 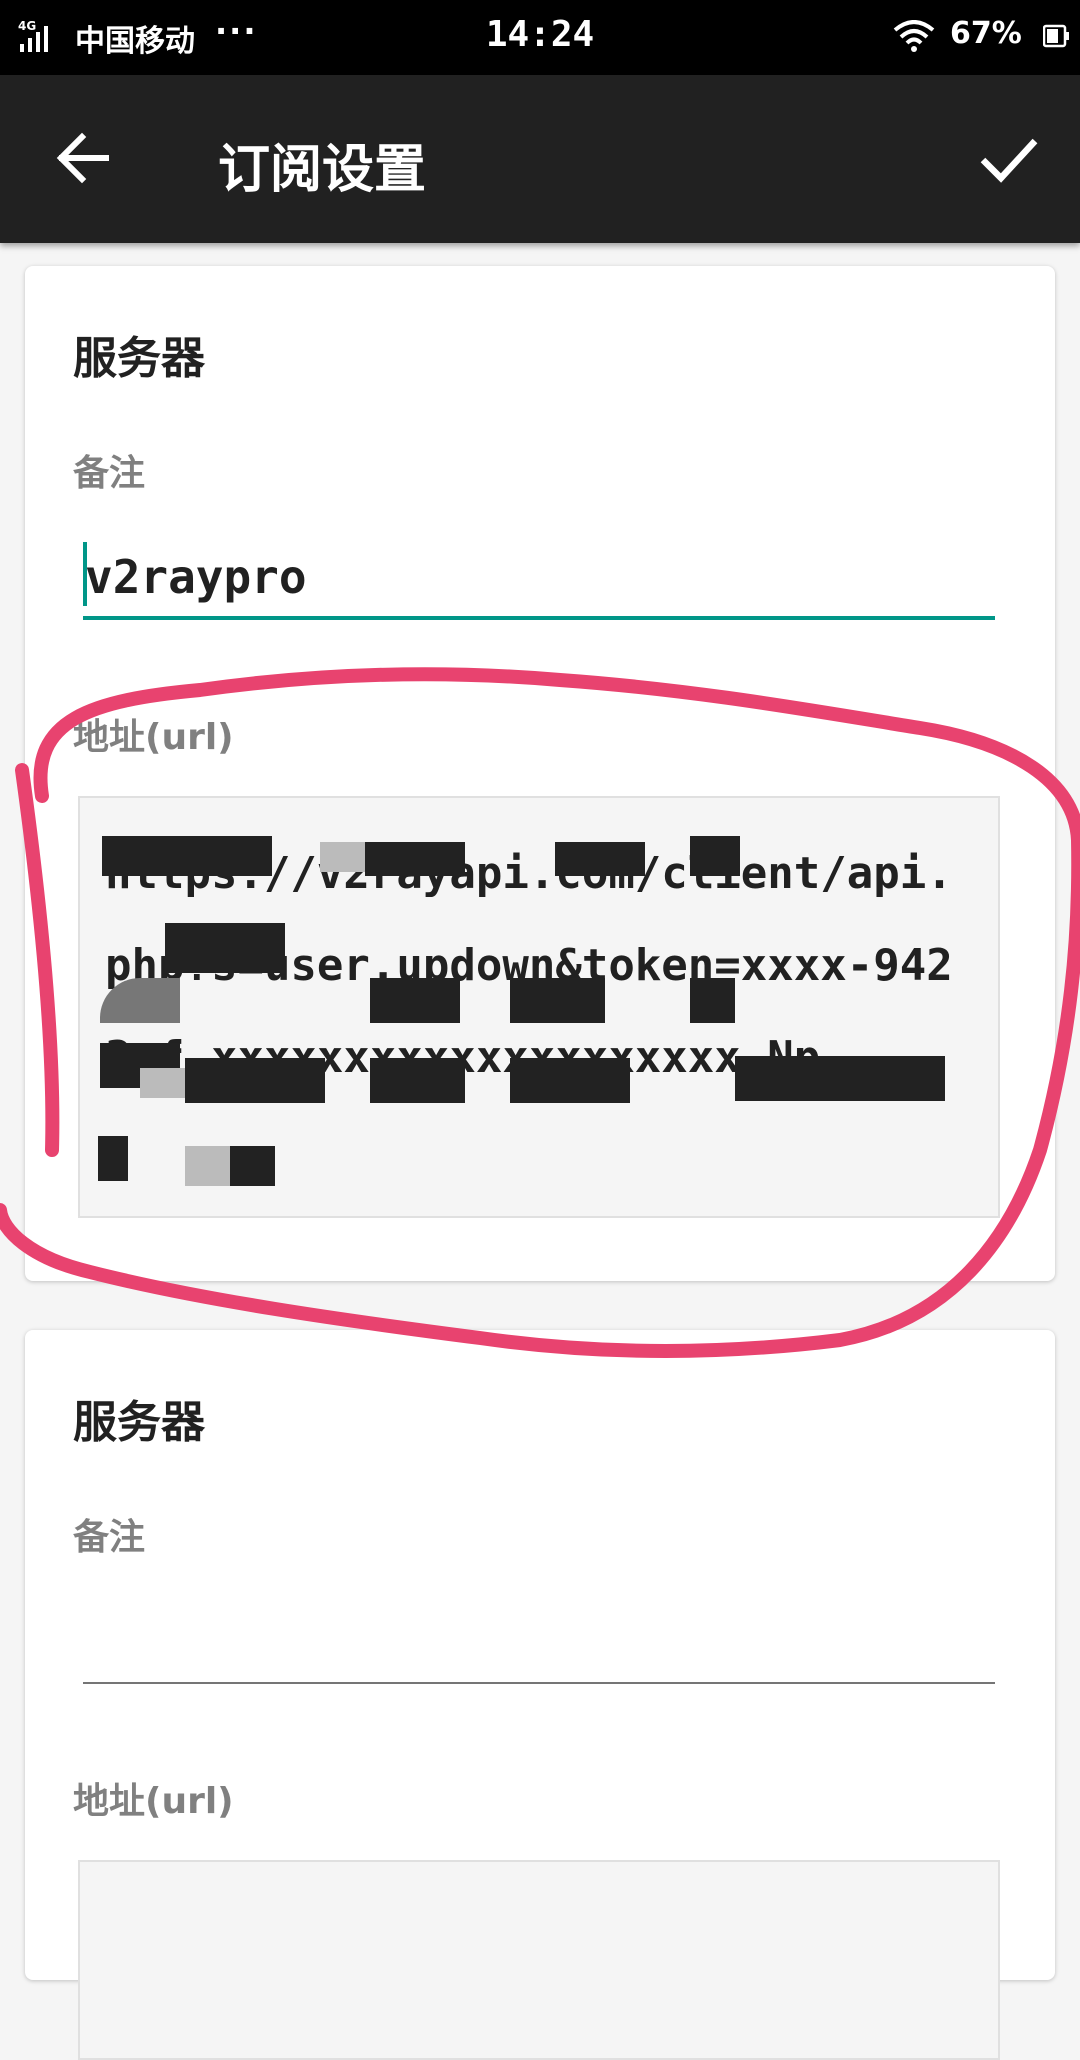 What do you see at coordinates (539, 577) in the screenshot?
I see `remark-input: v2raypro` at bounding box center [539, 577].